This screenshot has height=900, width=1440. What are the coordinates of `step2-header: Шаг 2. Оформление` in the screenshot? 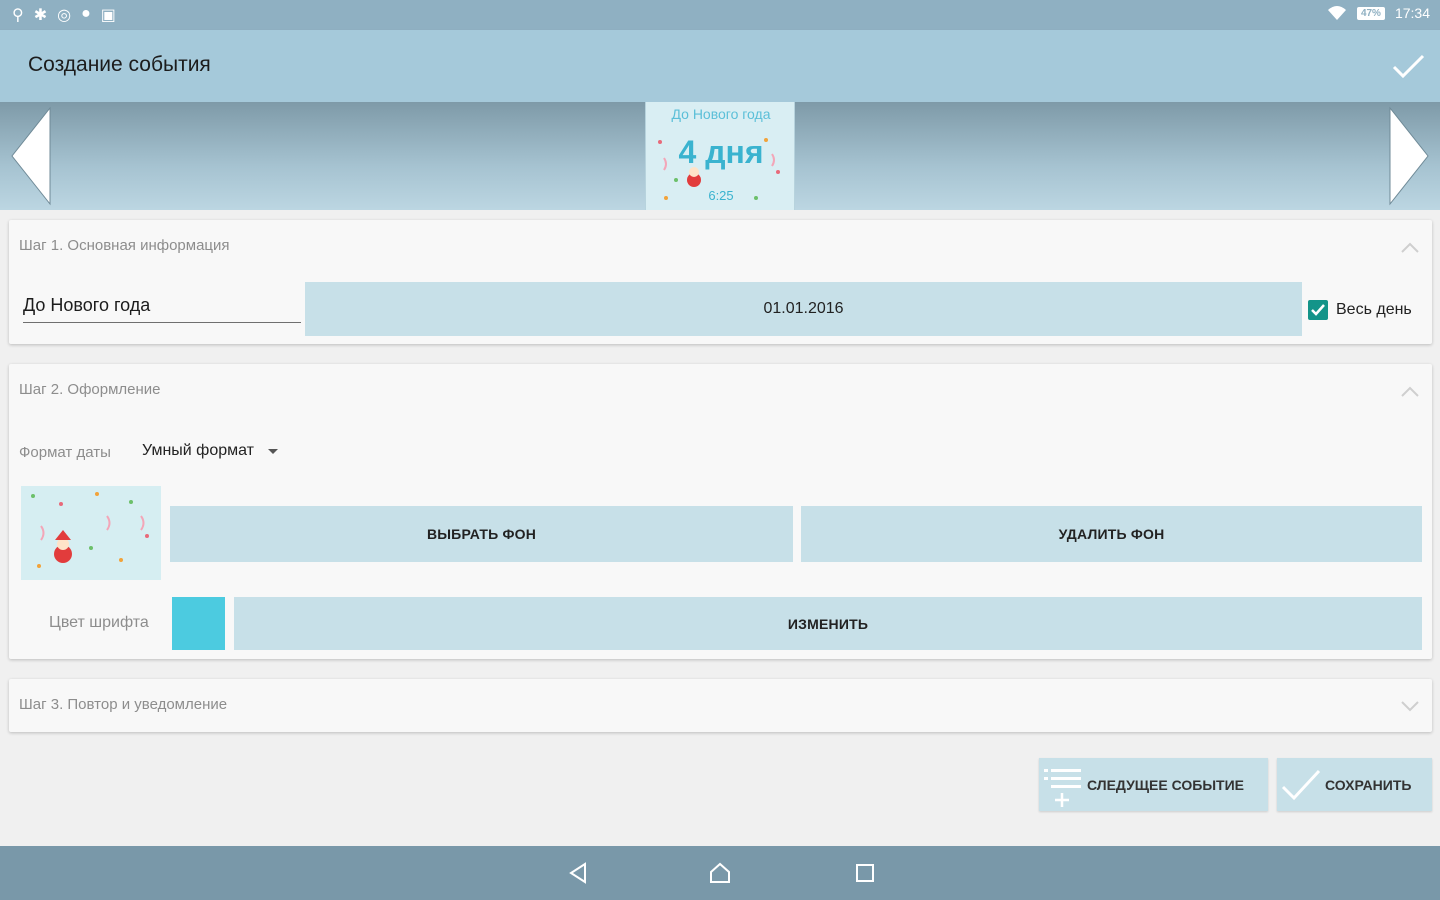 It's located at (90, 389).